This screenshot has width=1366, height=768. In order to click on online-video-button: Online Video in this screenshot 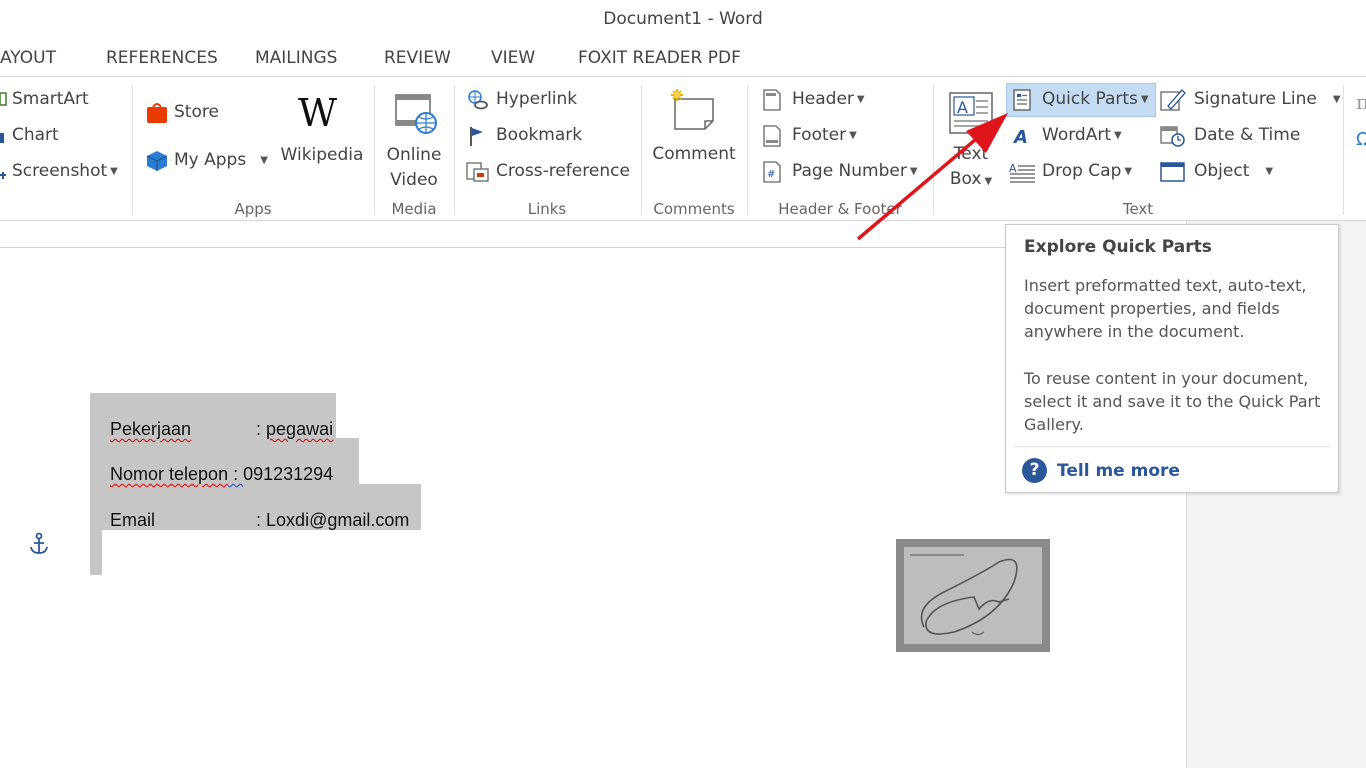, I will do `click(414, 143)`.